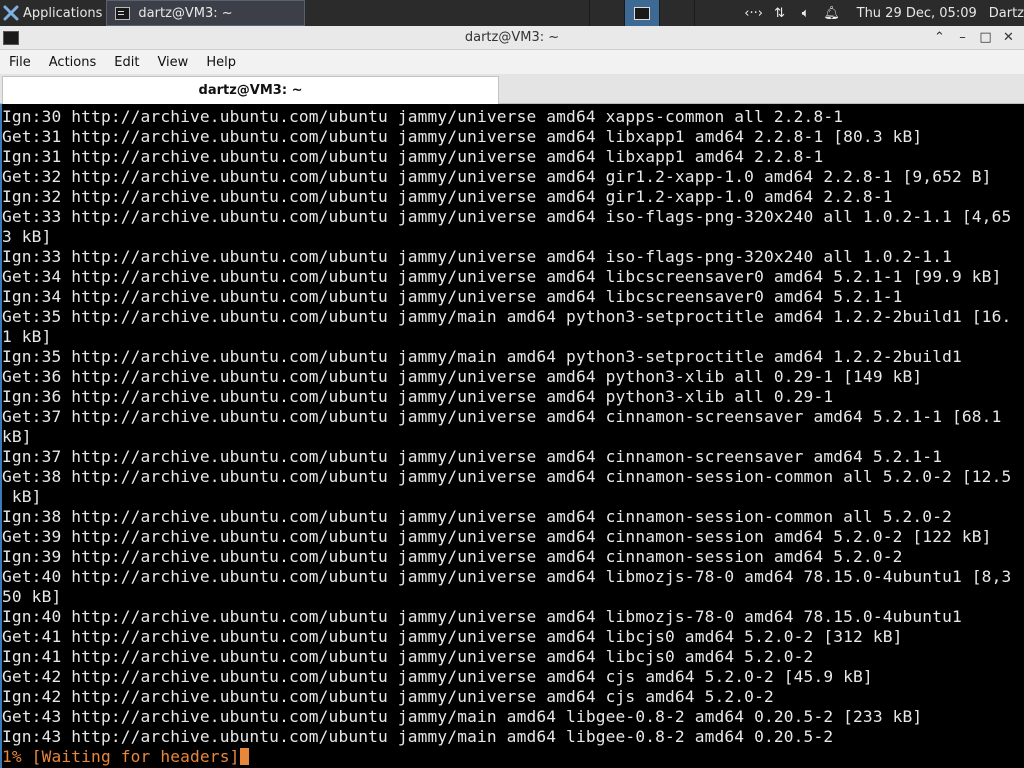 This screenshot has width=1024, height=768. What do you see at coordinates (73, 62) in the screenshot?
I see `menu-actions: Actions` at bounding box center [73, 62].